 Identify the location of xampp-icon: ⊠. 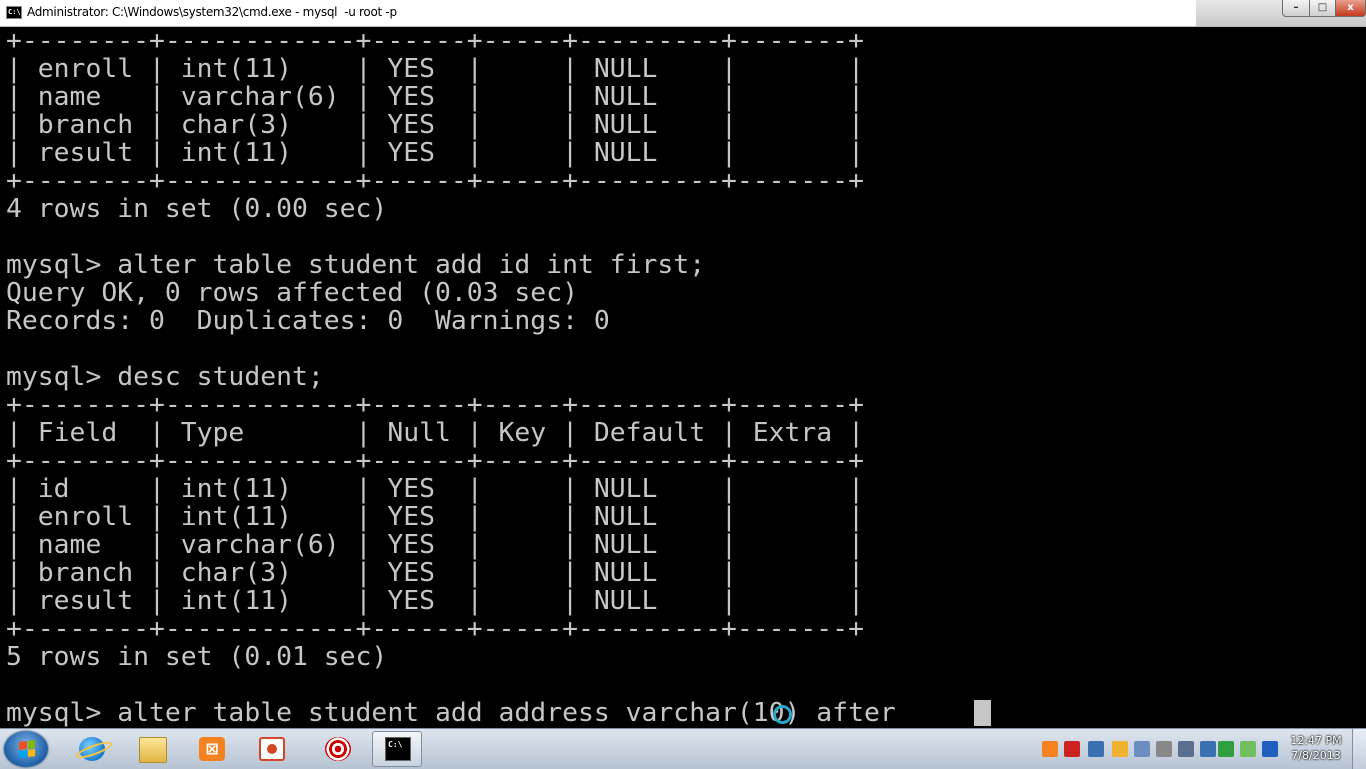
(212, 749).